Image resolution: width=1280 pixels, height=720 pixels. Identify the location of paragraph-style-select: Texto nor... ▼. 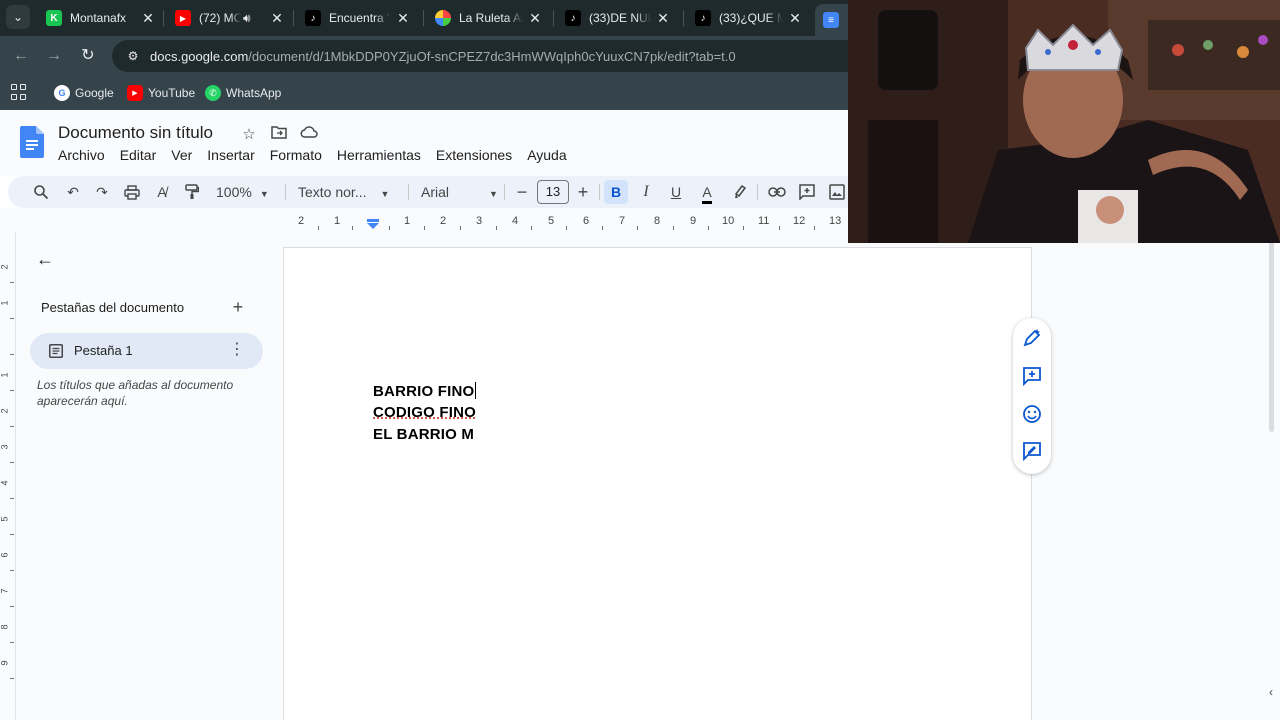
(343, 192).